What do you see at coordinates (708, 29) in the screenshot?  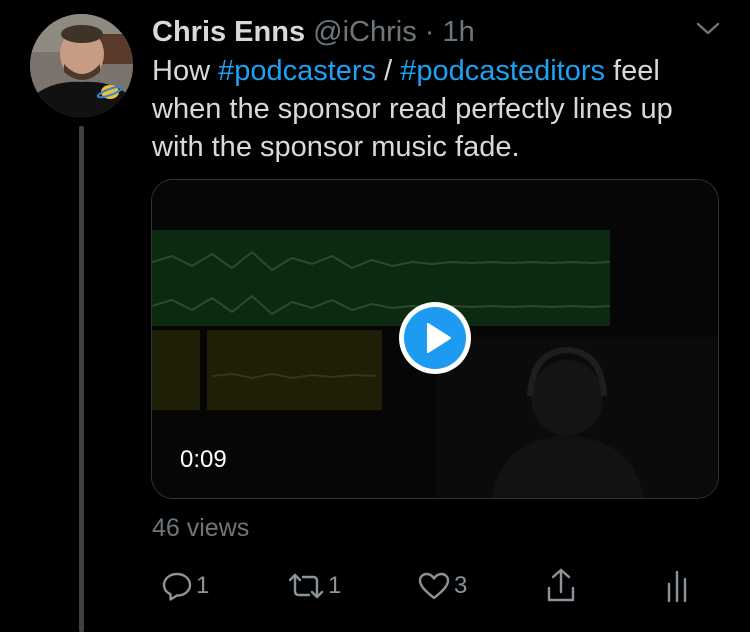 I see `chevron-down-icon` at bounding box center [708, 29].